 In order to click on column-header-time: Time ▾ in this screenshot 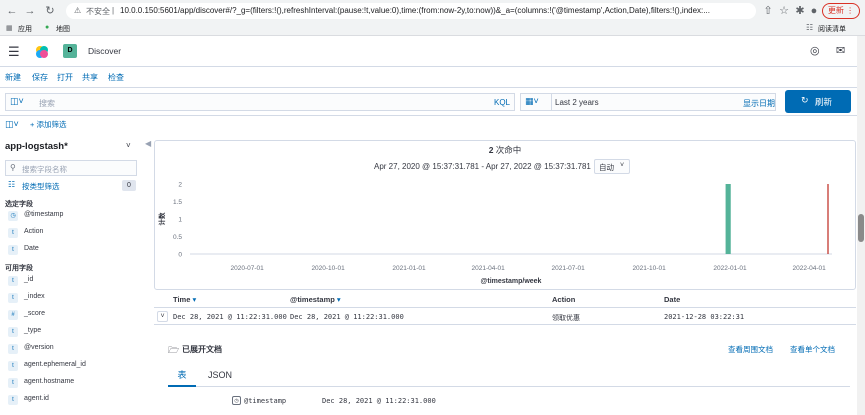, I will do `click(184, 299)`.